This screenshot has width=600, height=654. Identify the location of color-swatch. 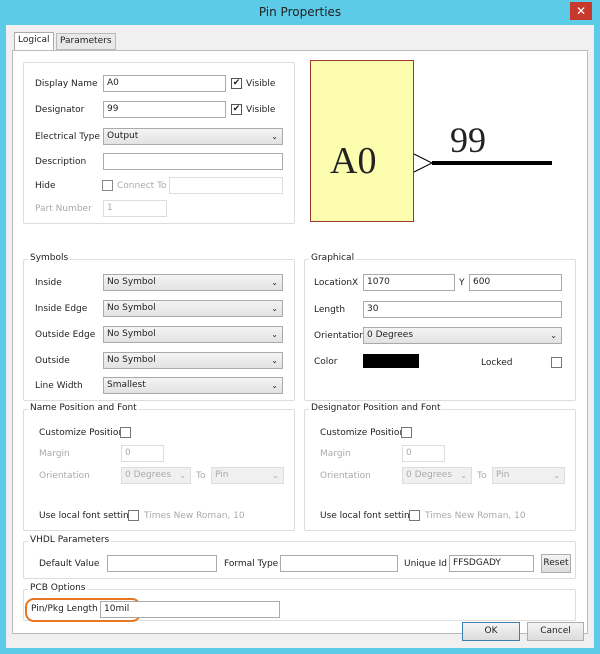
(391, 361).